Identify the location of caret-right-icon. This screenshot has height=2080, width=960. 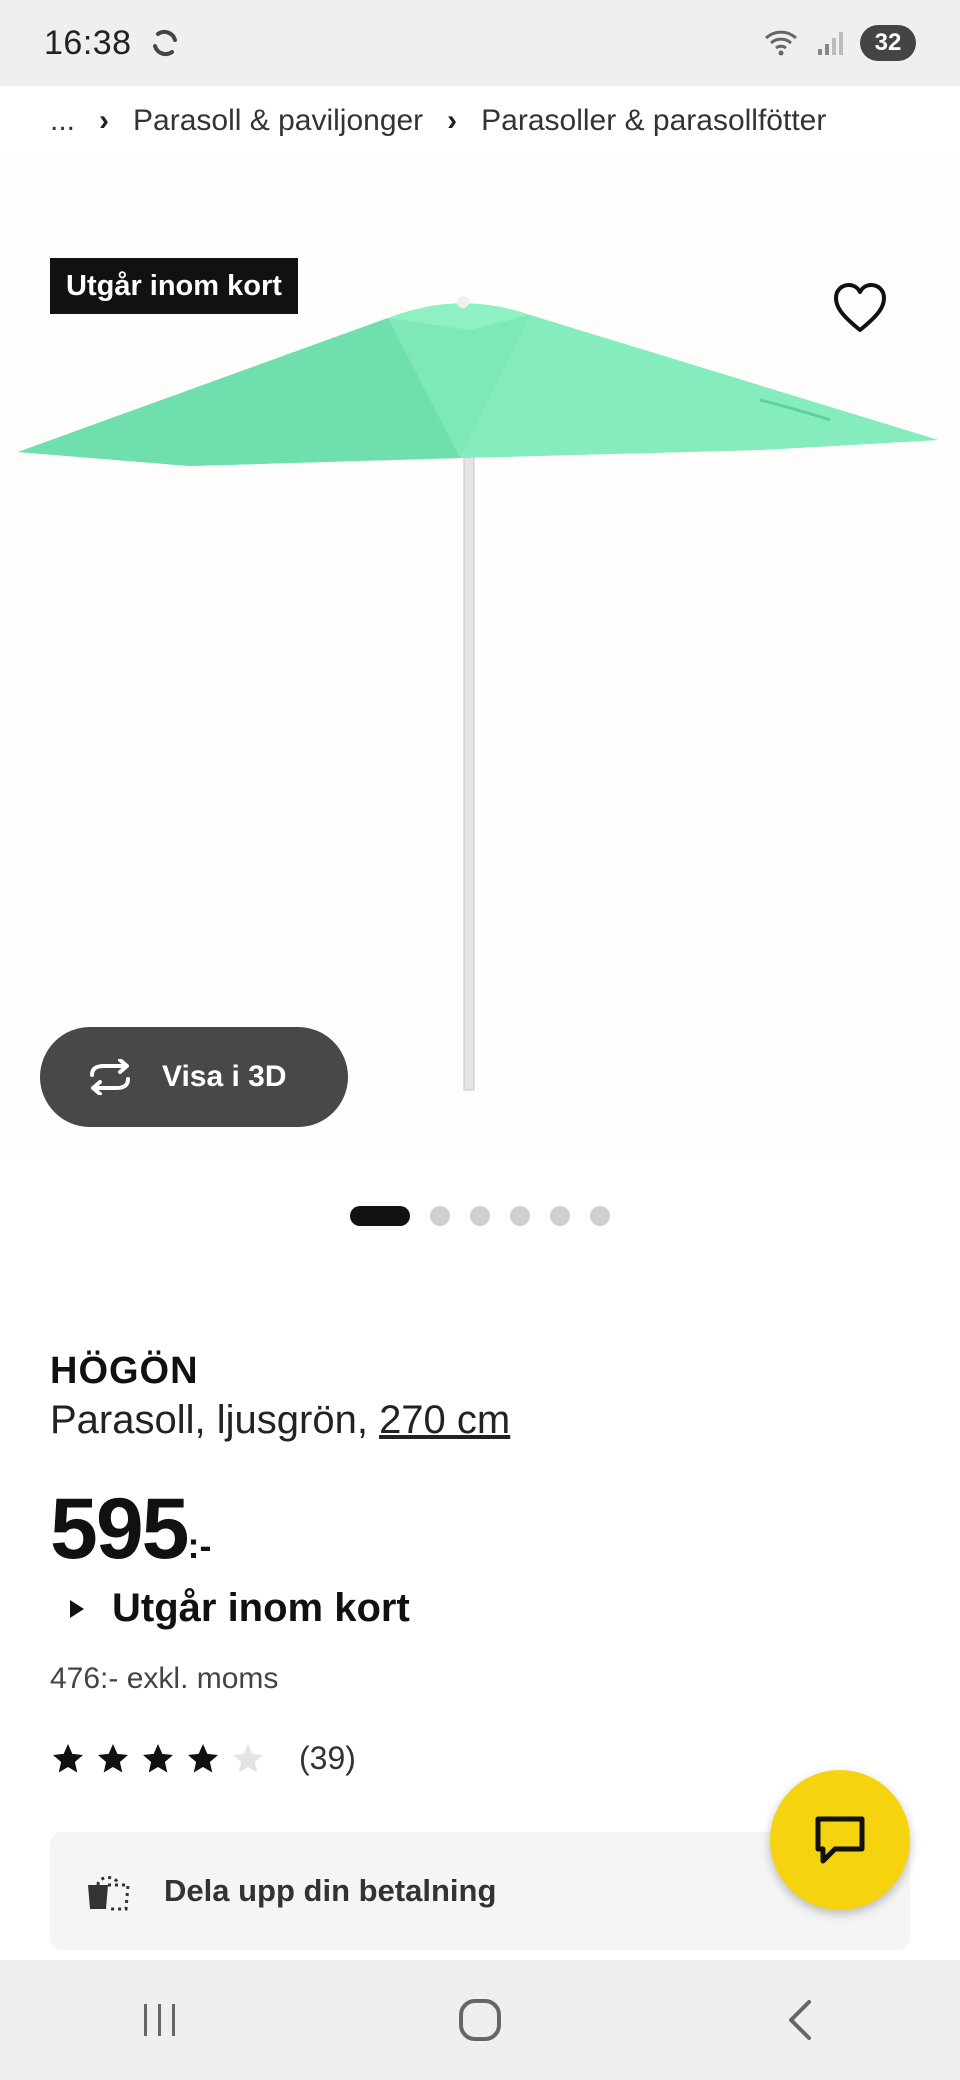
(77, 1608).